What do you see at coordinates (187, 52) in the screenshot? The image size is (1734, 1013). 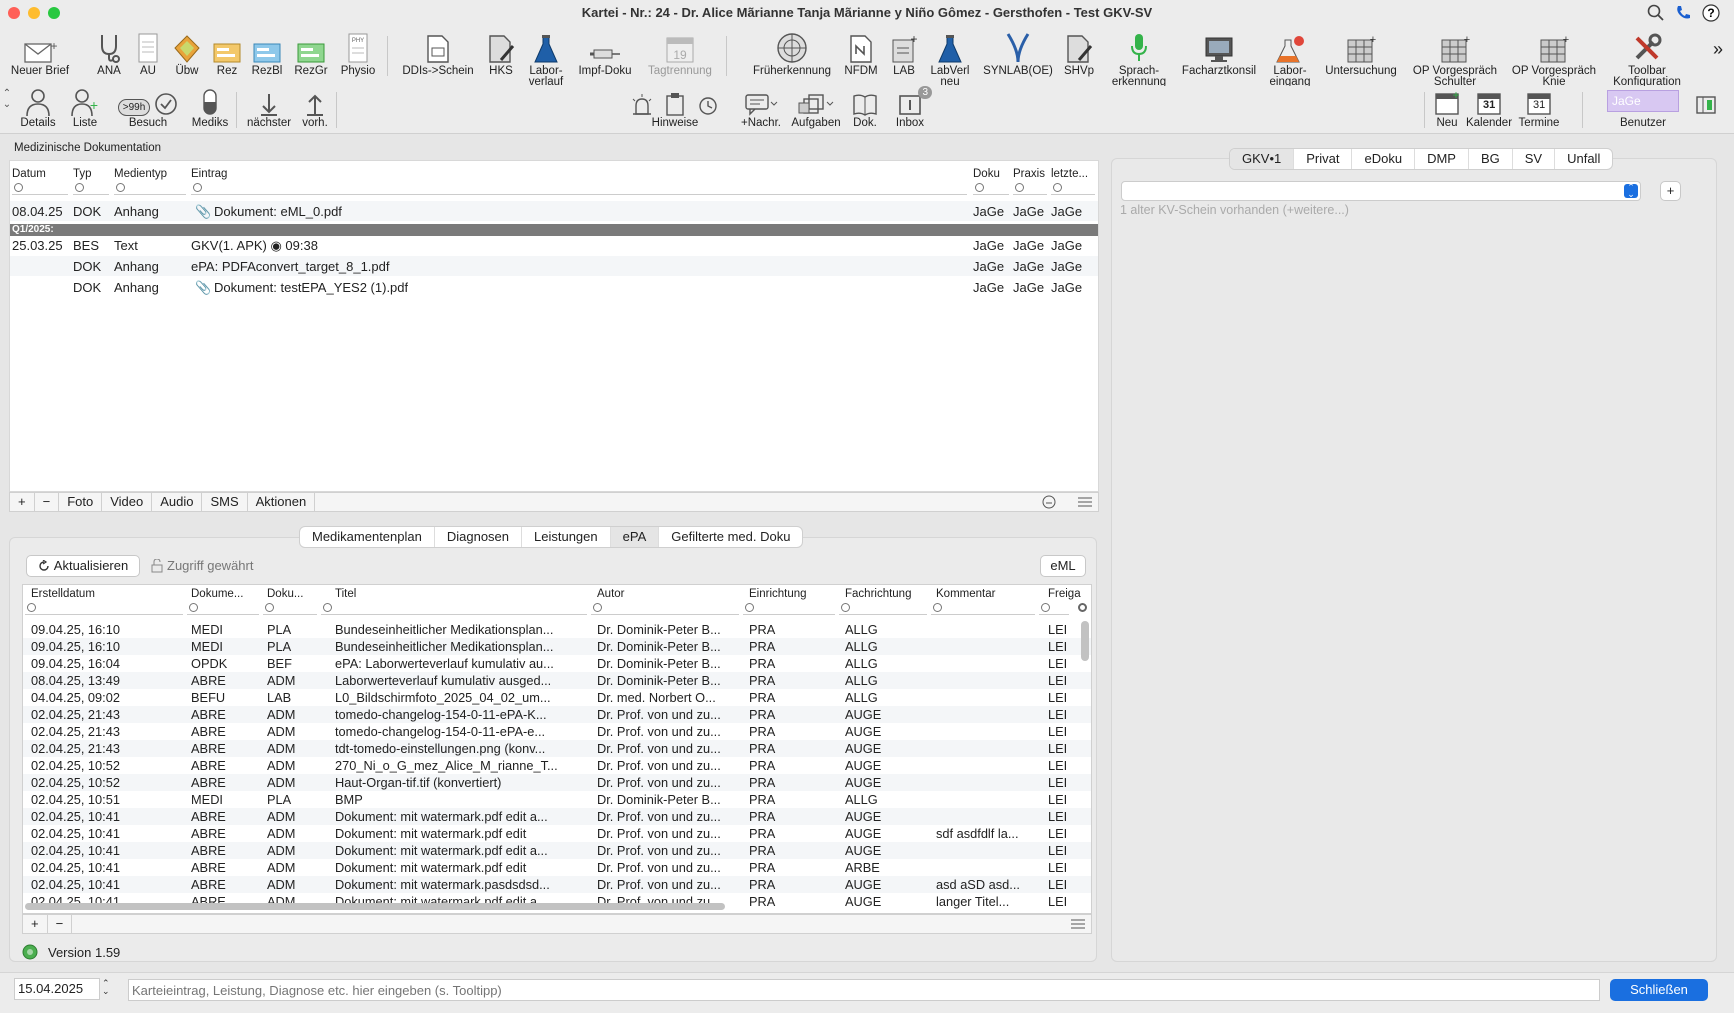 I see `uebw-button: Übw` at bounding box center [187, 52].